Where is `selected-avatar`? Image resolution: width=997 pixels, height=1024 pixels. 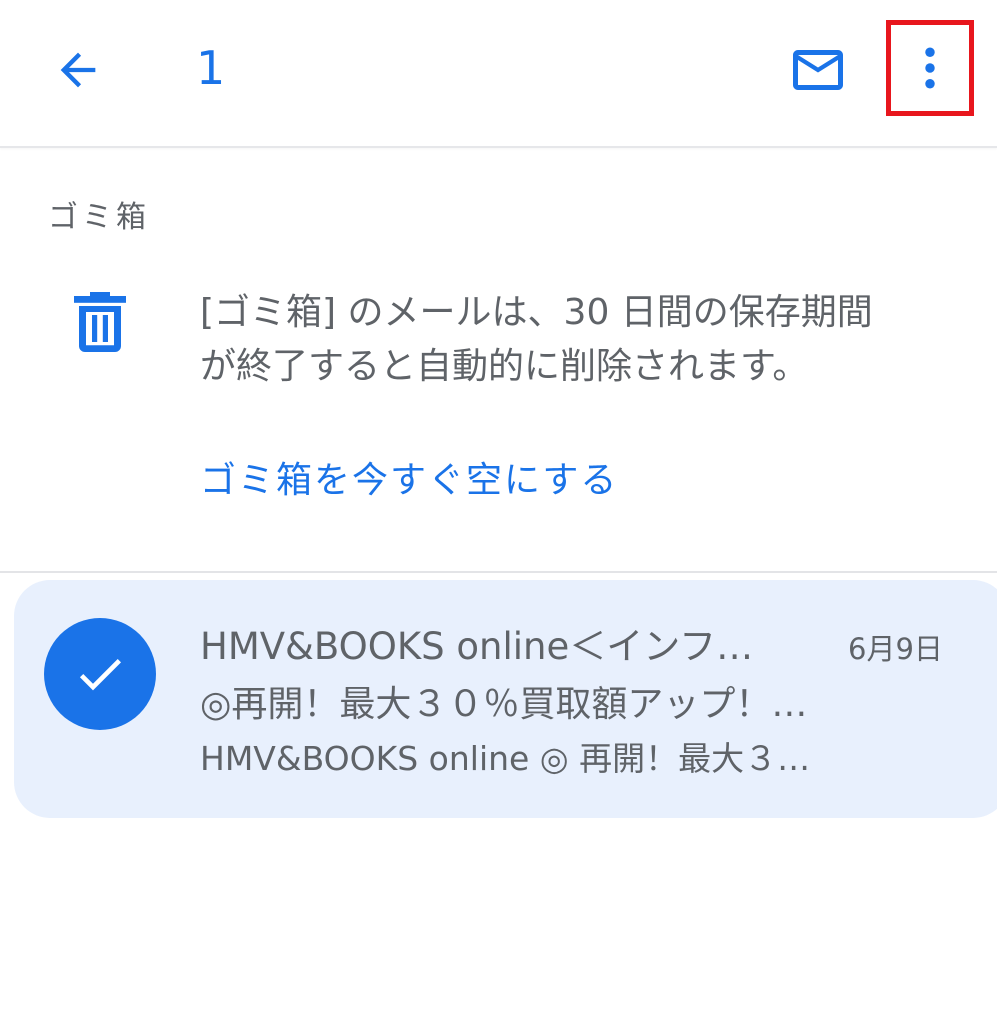 selected-avatar is located at coordinates (100, 674).